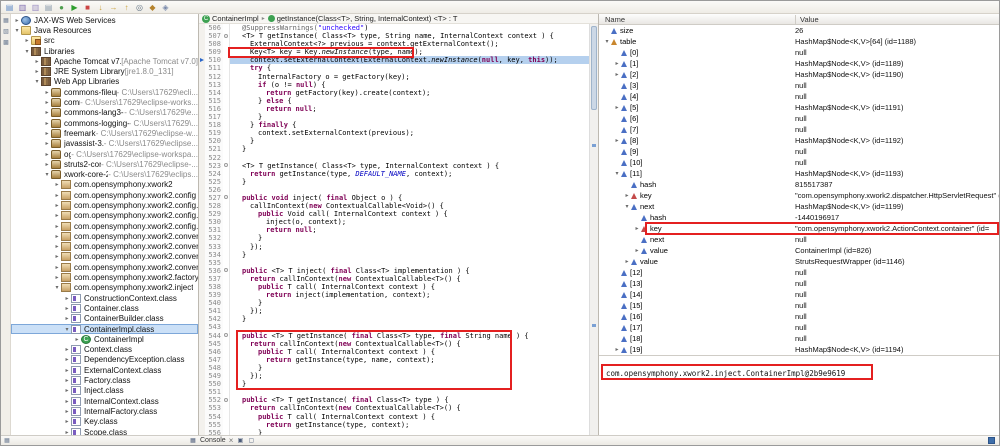 The image size is (1000, 446). What do you see at coordinates (214, 60) in the screenshot?
I see `line-number: 510` at bounding box center [214, 60].